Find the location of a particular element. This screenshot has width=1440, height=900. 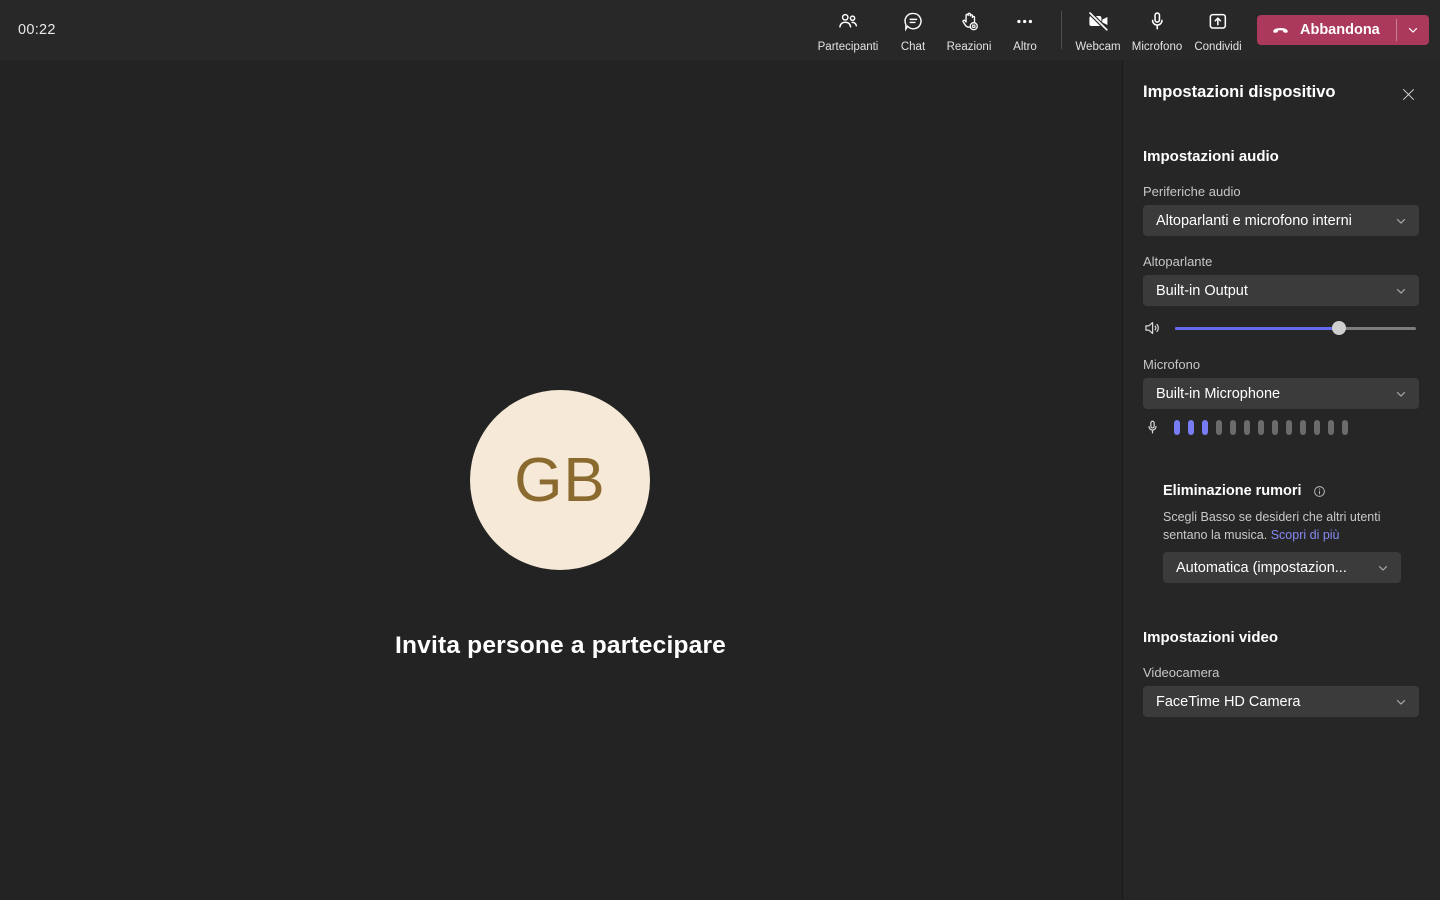

info-icon is located at coordinates (1319, 491).